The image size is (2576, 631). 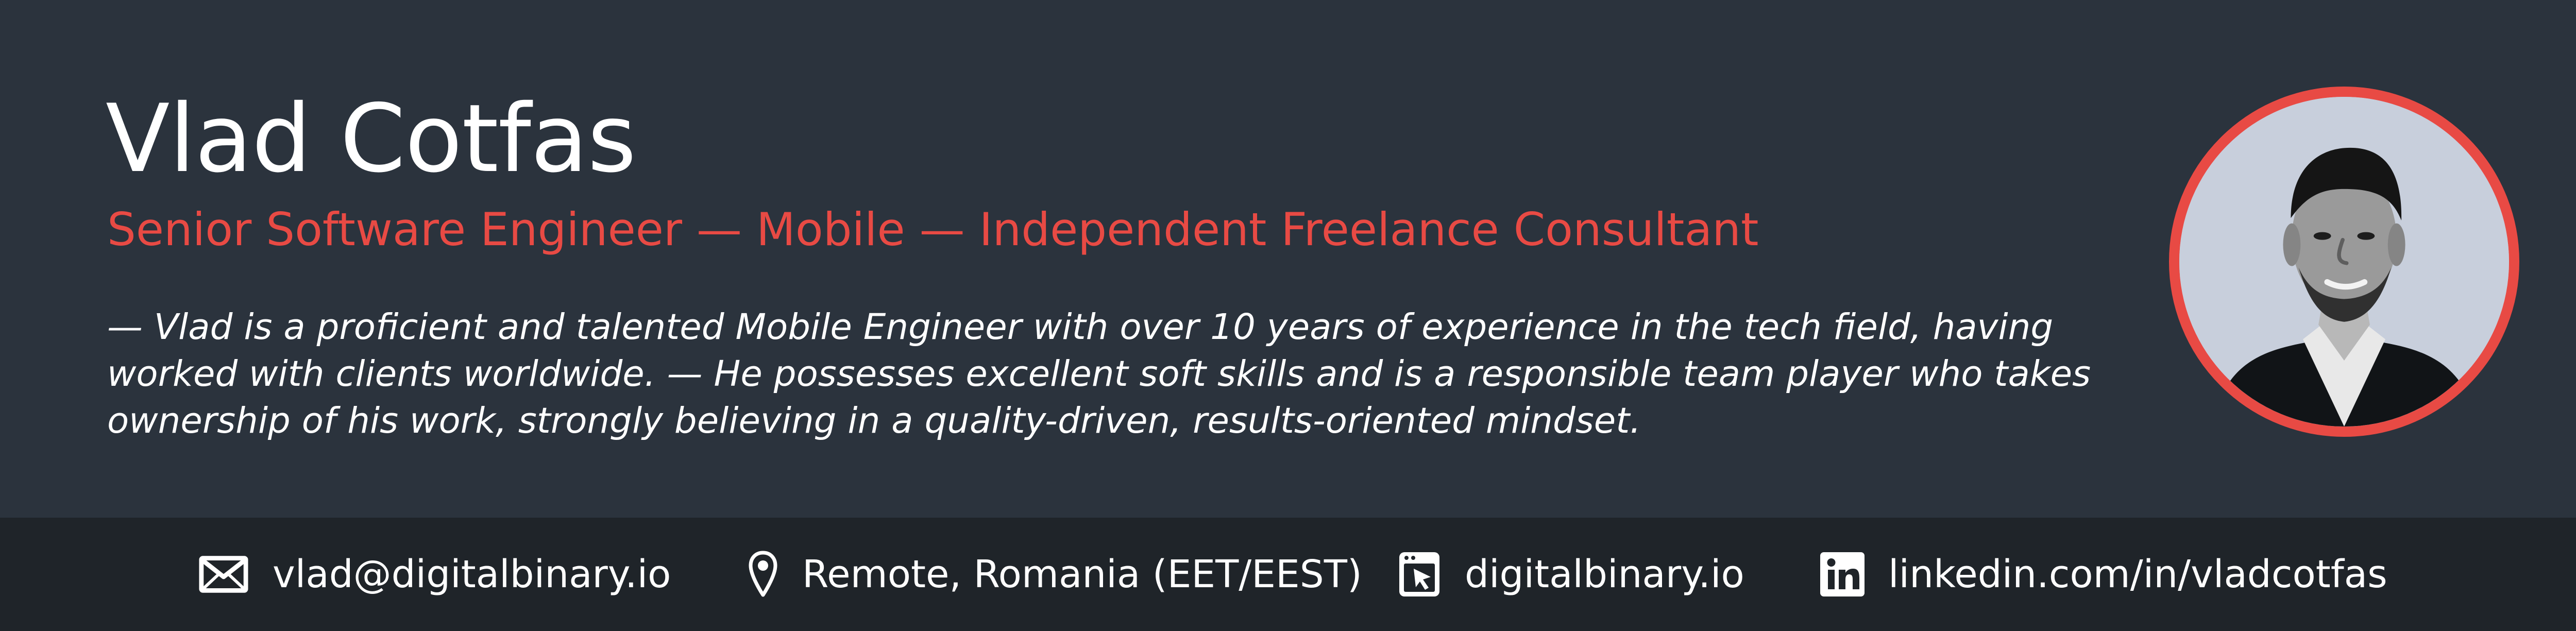 I want to click on email-text: vlad@digitalbinary.io, so click(x=472, y=574).